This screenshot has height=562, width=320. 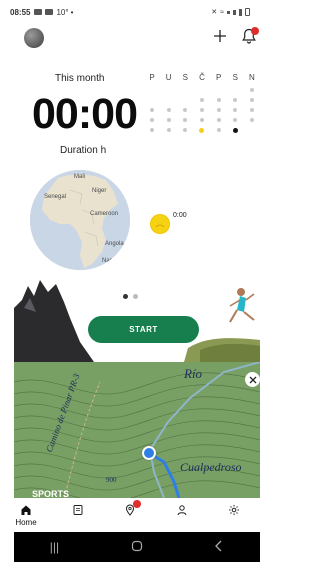 What do you see at coordinates (252, 77) in the screenshot?
I see `weekday-label: N` at bounding box center [252, 77].